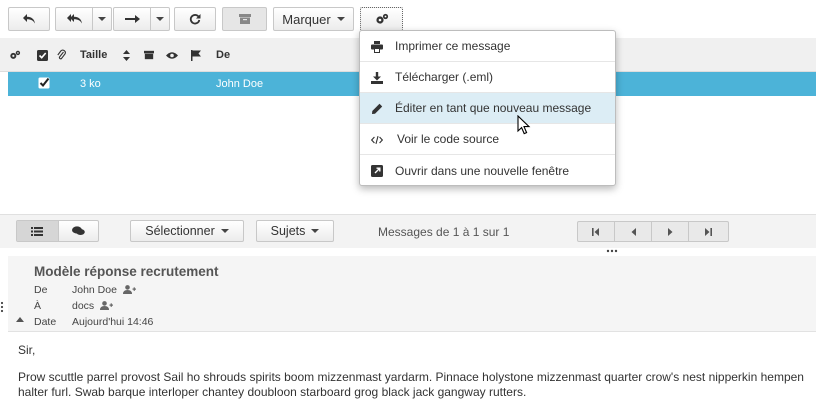  What do you see at coordinates (132, 19) in the screenshot?
I see `forward-icon` at bounding box center [132, 19].